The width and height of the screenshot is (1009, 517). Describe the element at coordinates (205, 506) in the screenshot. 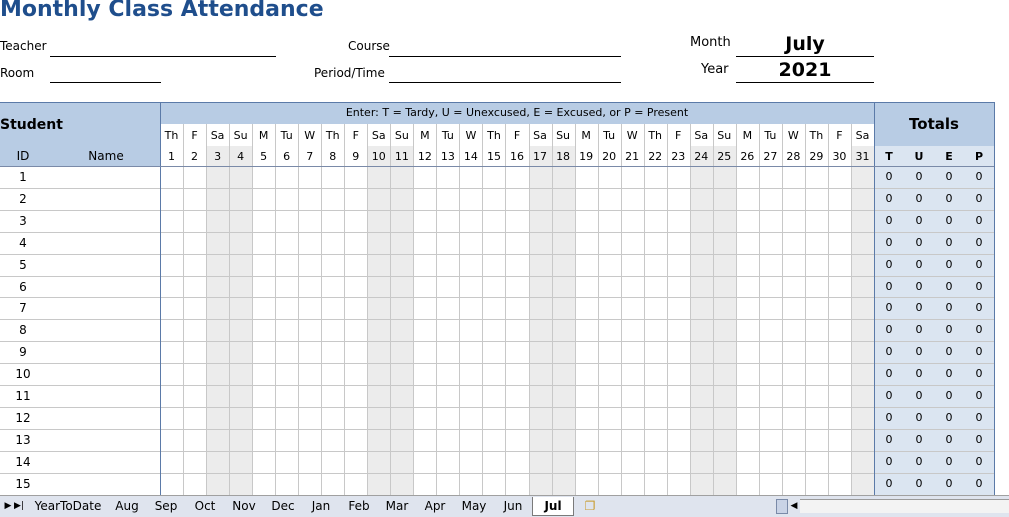

I see `sheet-tab-oct: Oct` at that location.